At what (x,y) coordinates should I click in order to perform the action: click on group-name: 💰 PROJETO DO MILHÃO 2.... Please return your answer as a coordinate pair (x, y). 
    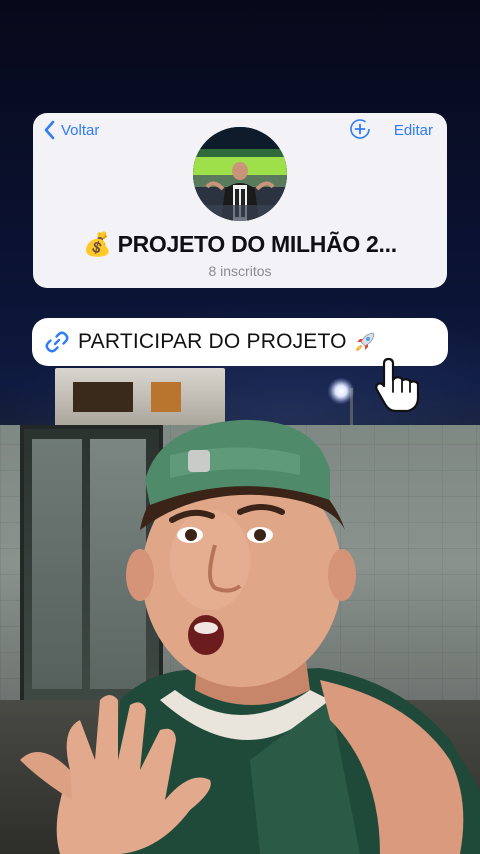
    Looking at the image, I should click on (240, 244).